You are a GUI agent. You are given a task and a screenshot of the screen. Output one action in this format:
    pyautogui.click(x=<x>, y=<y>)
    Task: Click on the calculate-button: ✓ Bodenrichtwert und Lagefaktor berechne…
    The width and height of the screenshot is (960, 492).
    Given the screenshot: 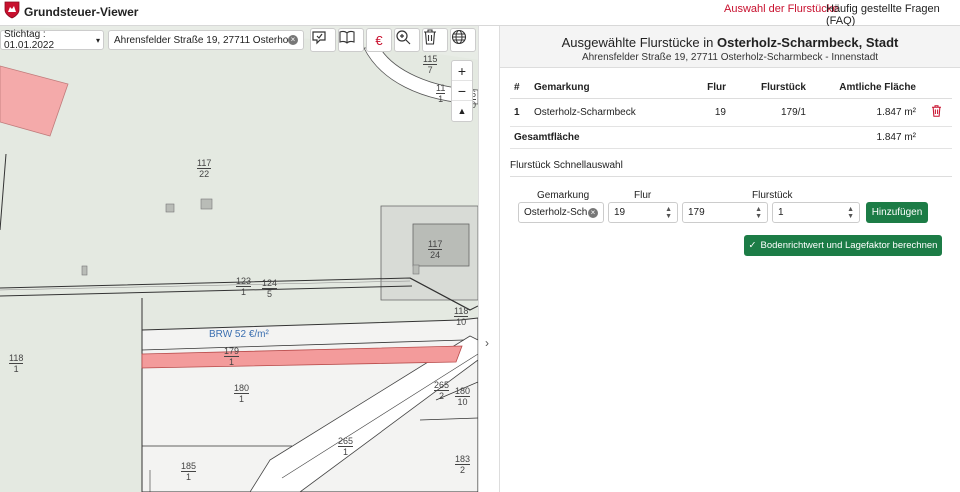 What is the action you would take?
    pyautogui.click(x=843, y=245)
    